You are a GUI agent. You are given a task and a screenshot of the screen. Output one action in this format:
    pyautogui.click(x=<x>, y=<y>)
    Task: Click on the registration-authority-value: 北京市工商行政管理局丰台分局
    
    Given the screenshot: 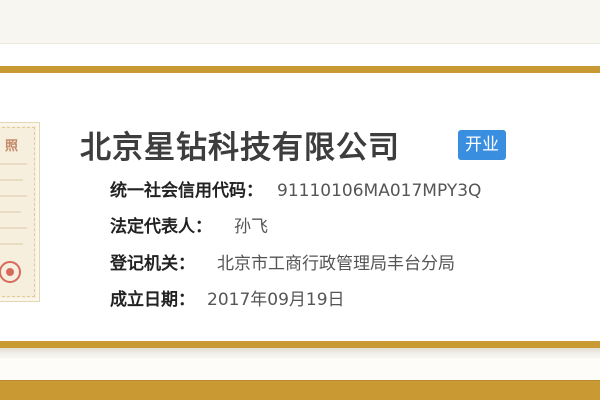 What is the action you would take?
    pyautogui.click(x=336, y=264)
    